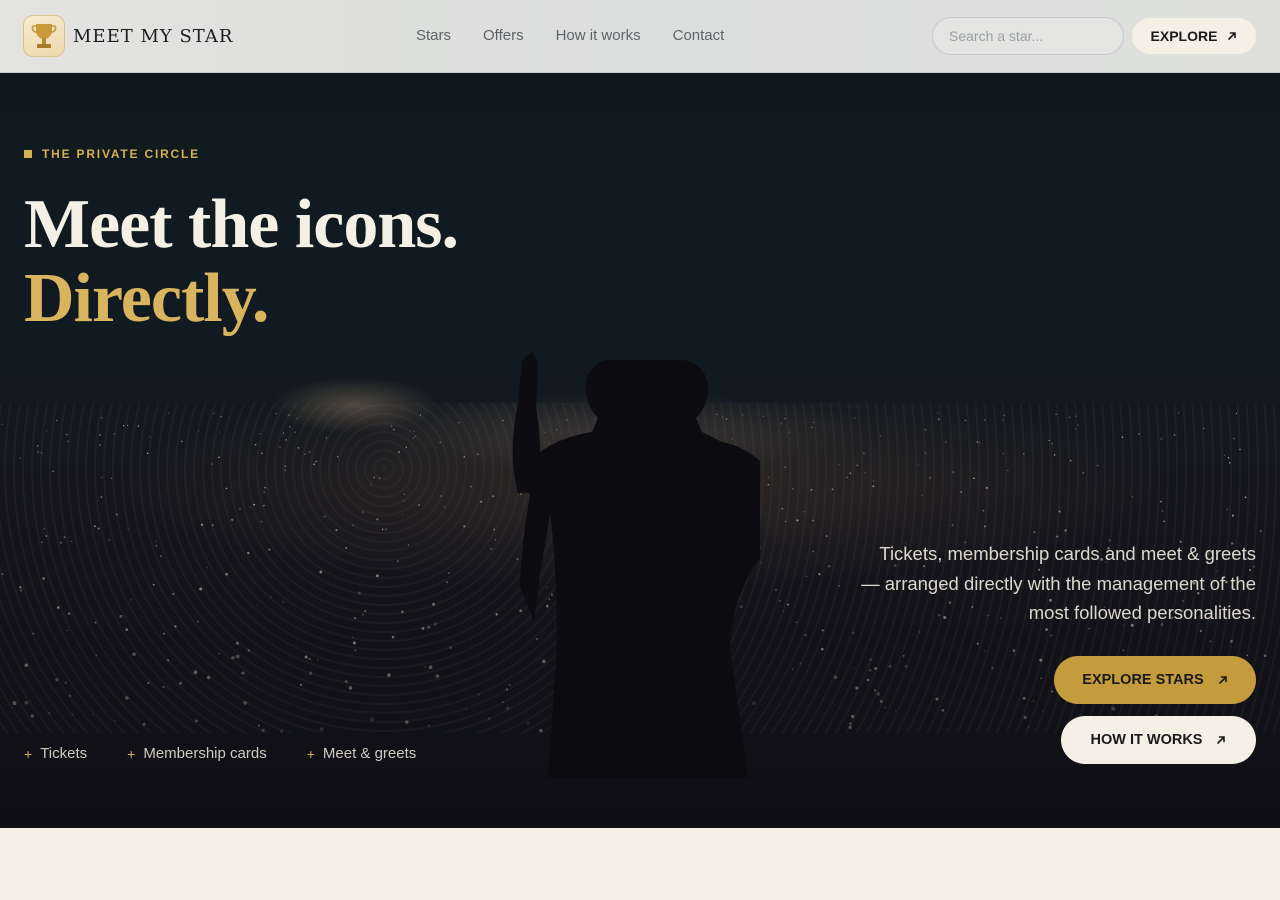 This screenshot has width=1280, height=900. What do you see at coordinates (121, 154) in the screenshot?
I see `eyebrow-text: THE PRIVATE CIRCLE` at bounding box center [121, 154].